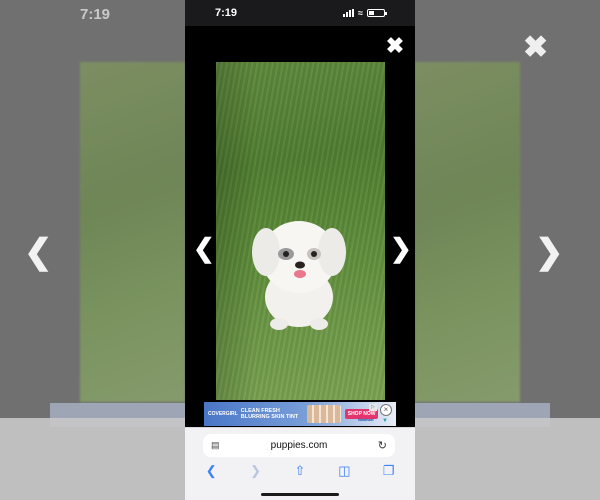 The width and height of the screenshot is (600, 500). I want to click on status-icons: ≈, so click(365, 13).